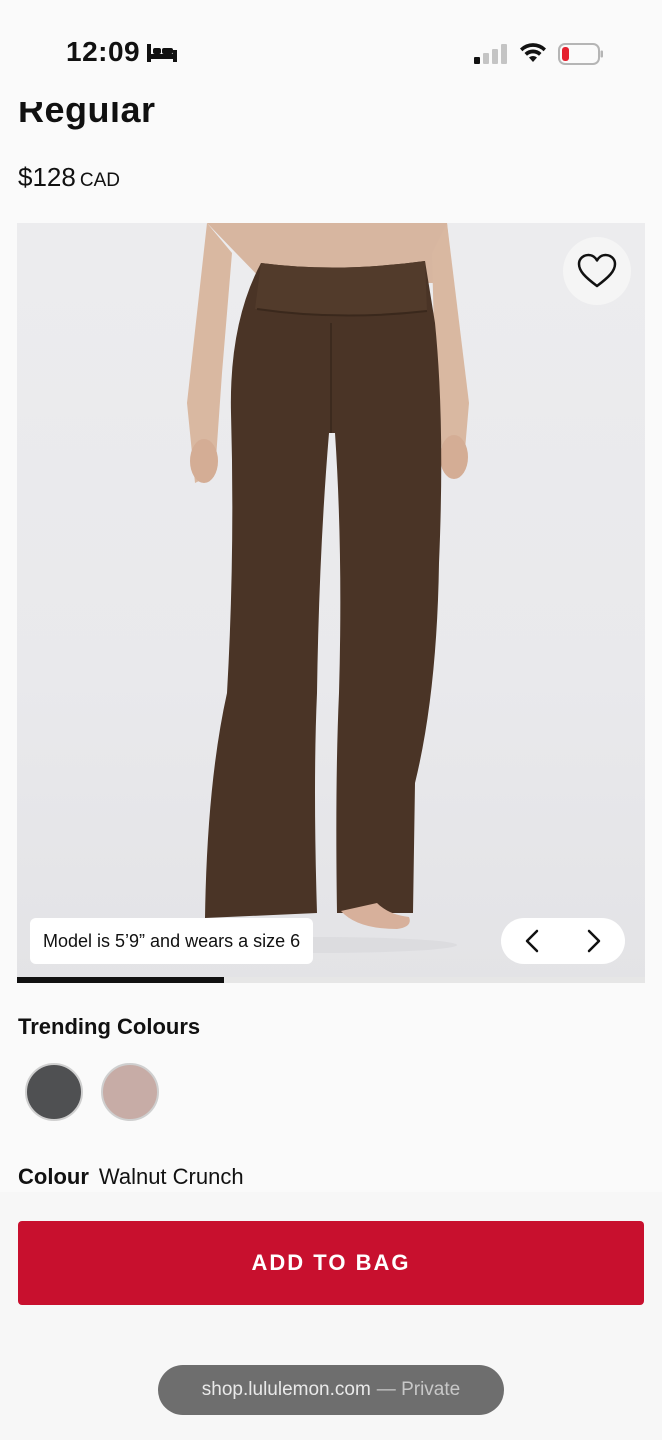  Describe the element at coordinates (130, 1092) in the screenshot. I see `colour-swatch-dusty-rose` at that location.